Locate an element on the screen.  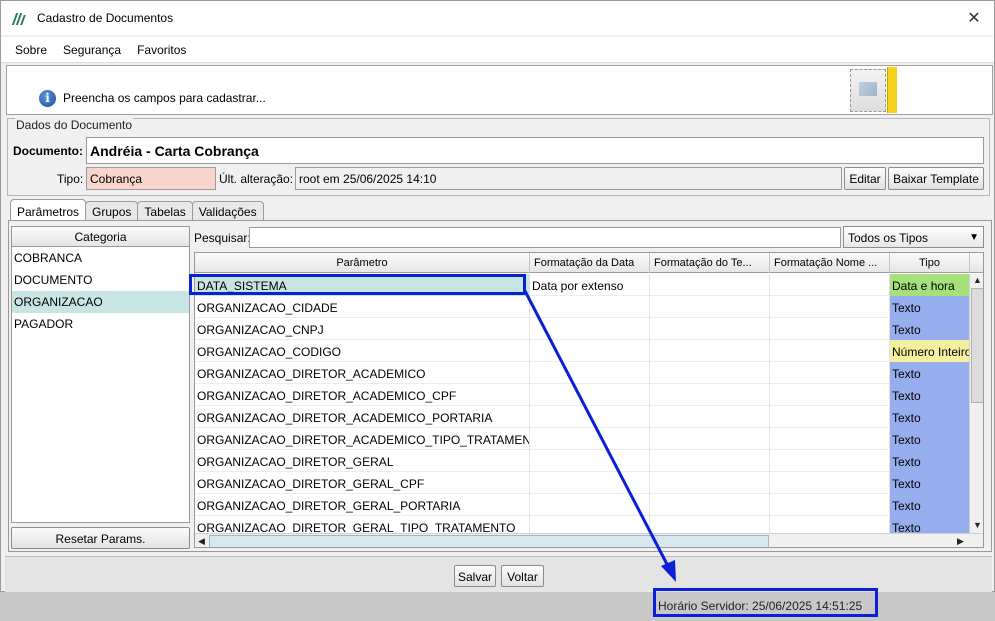
annotation-arrow is located at coordinates (599, 436).